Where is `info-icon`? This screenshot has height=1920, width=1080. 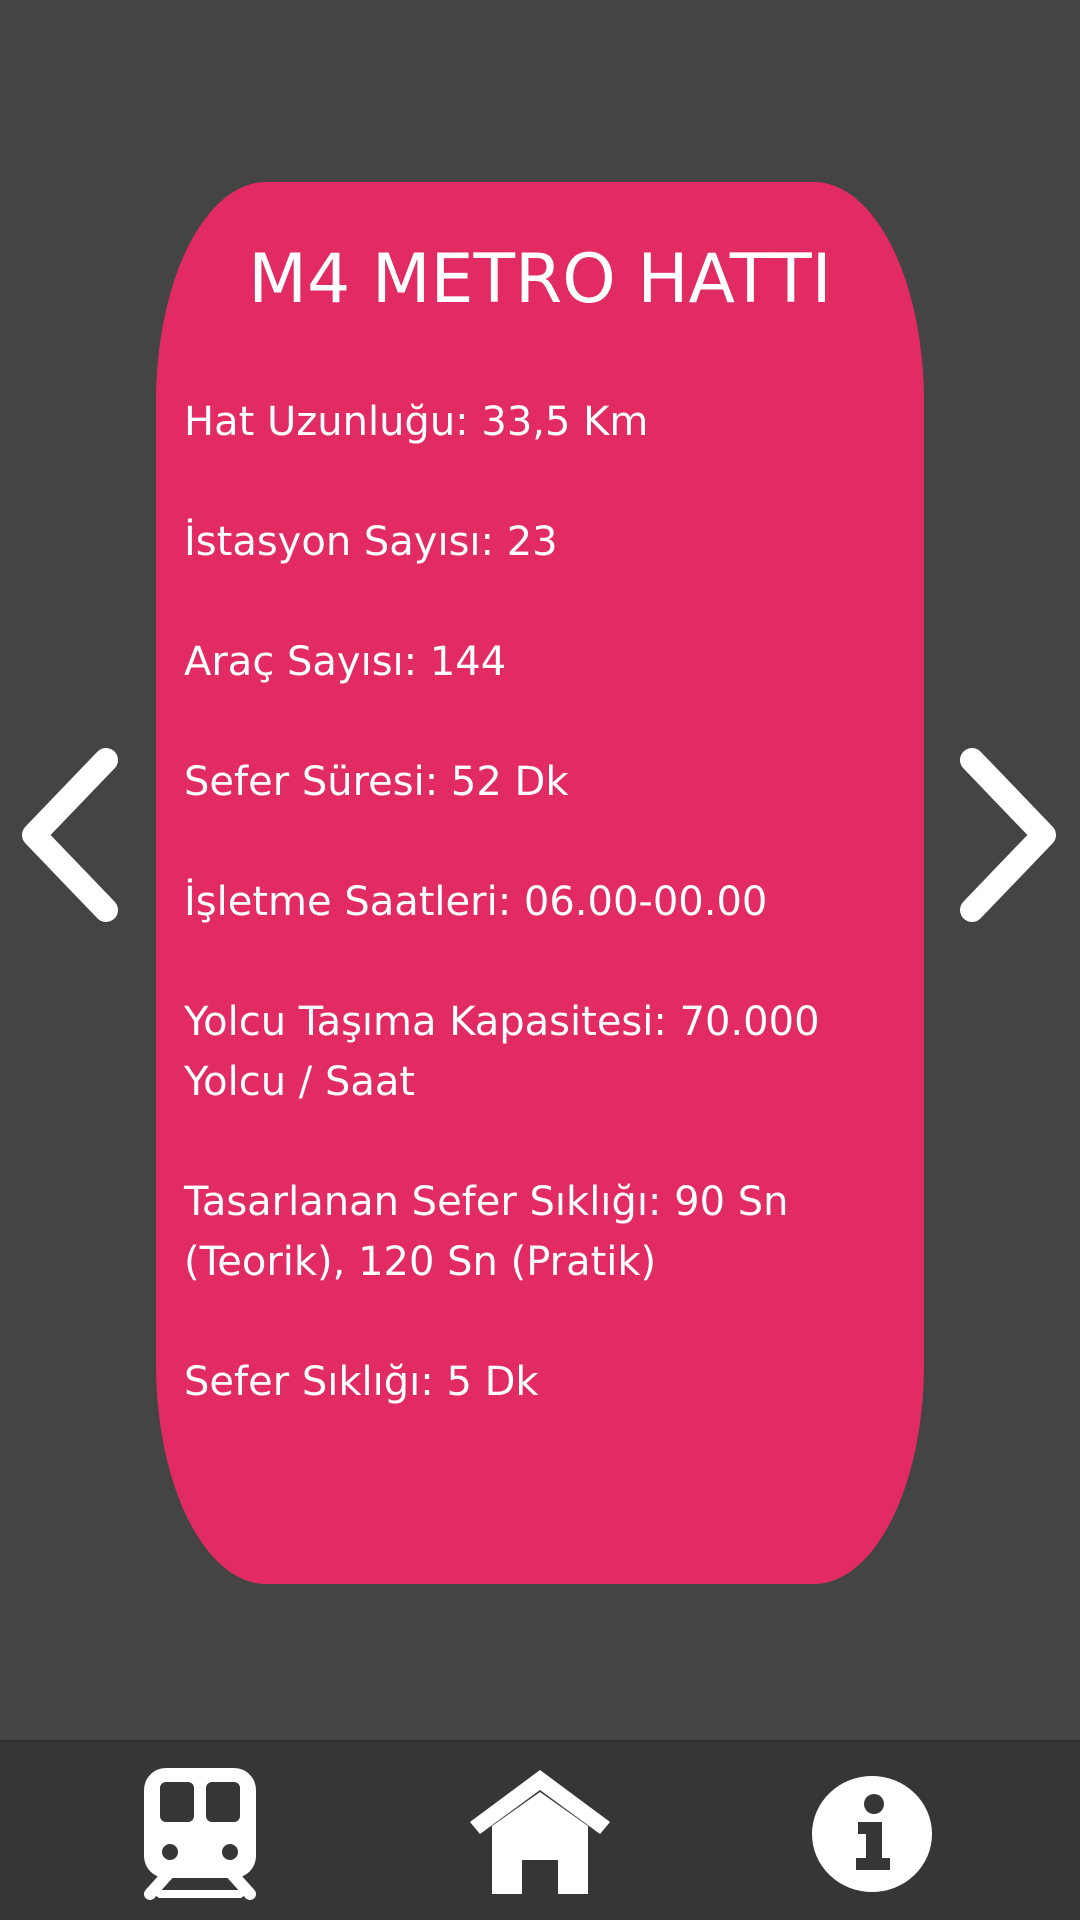 info-icon is located at coordinates (872, 1834).